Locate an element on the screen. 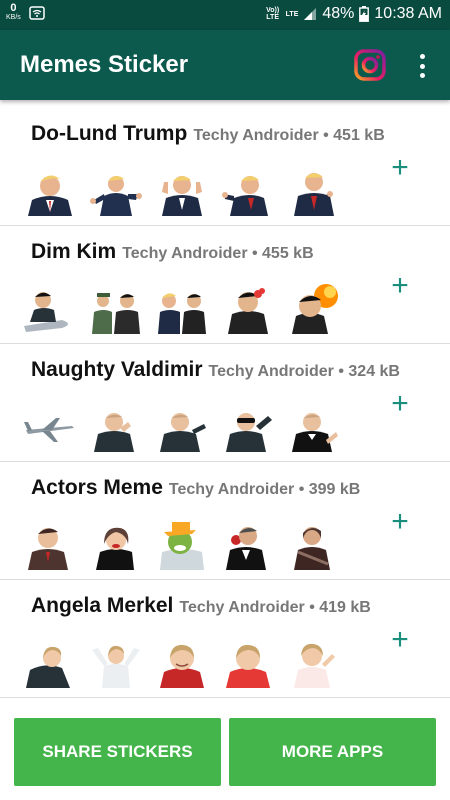 This screenshot has width=450, height=800. lte-indicator: LTE is located at coordinates (292, 14).